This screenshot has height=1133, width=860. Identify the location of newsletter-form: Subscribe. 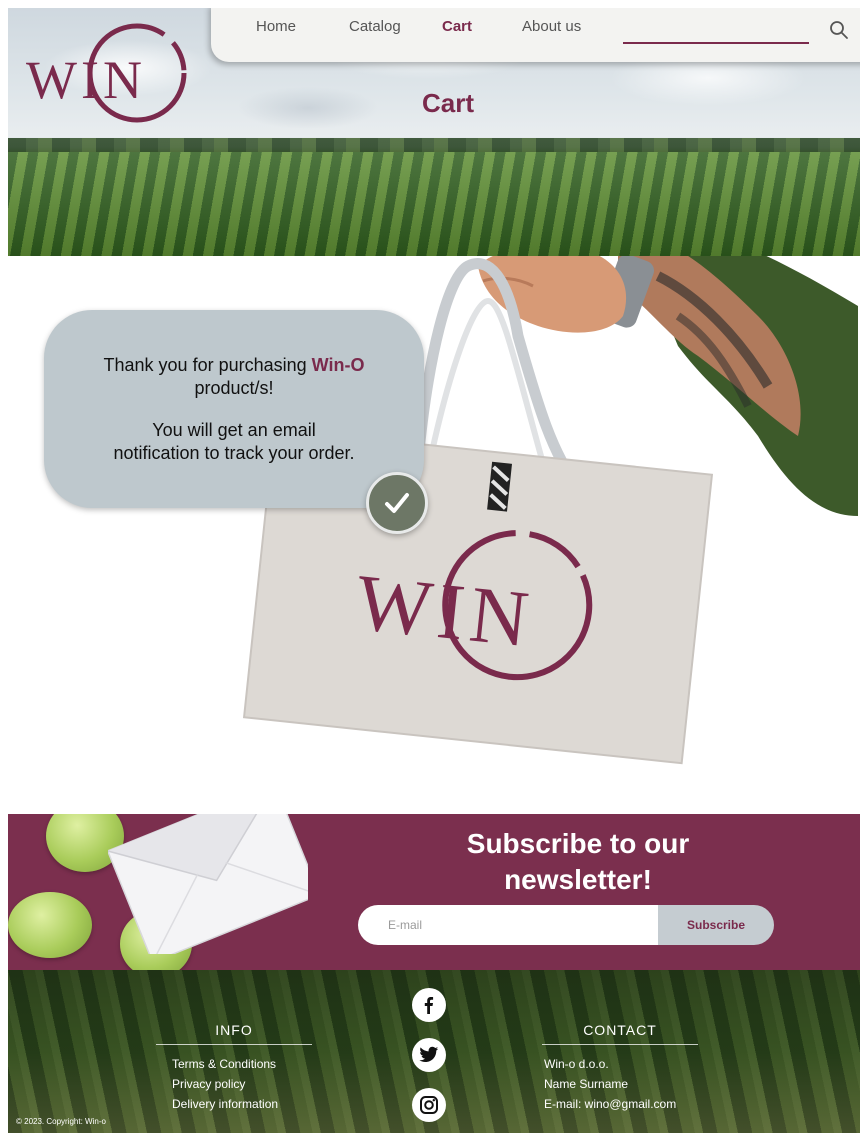
(566, 925).